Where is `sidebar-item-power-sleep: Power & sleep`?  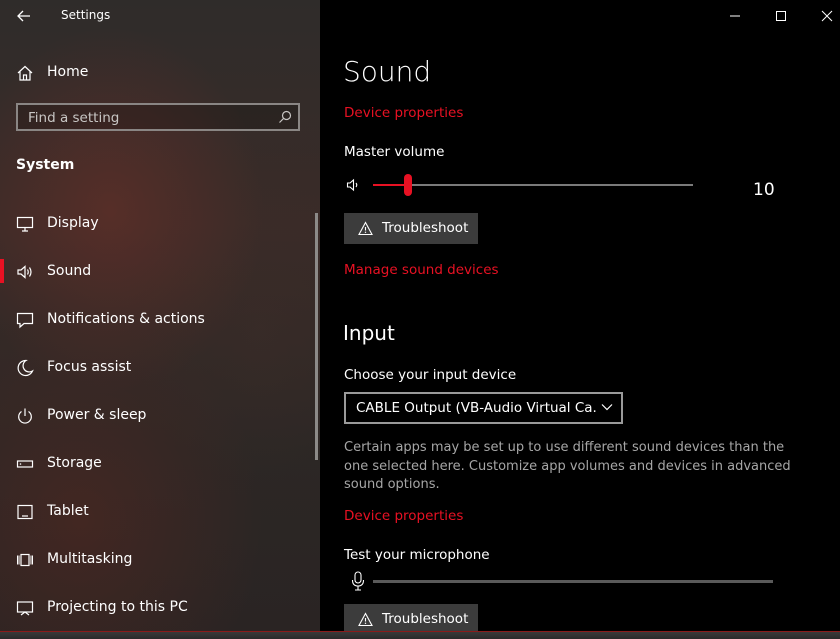
sidebar-item-power-sleep: Power & sleep is located at coordinates (158, 416).